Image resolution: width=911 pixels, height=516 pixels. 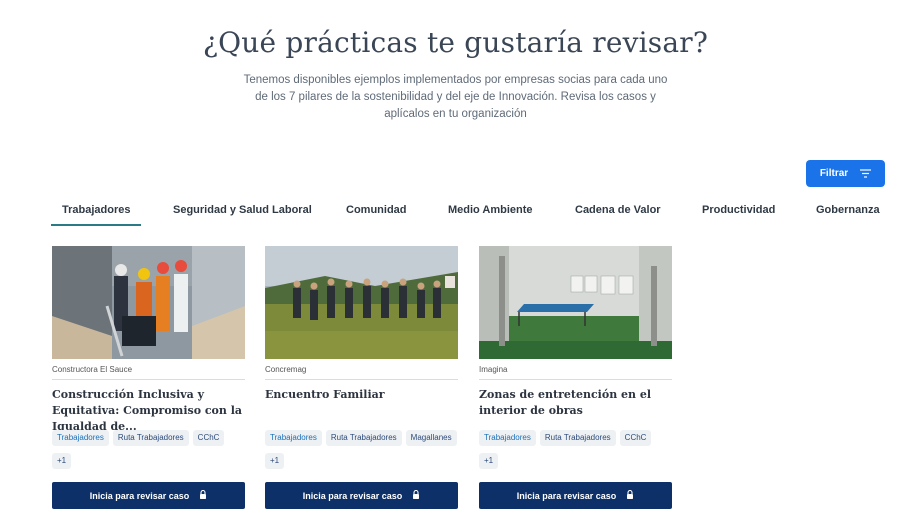 What do you see at coordinates (361, 395) in the screenshot?
I see `case-title: Encuentro Familiar` at bounding box center [361, 395].